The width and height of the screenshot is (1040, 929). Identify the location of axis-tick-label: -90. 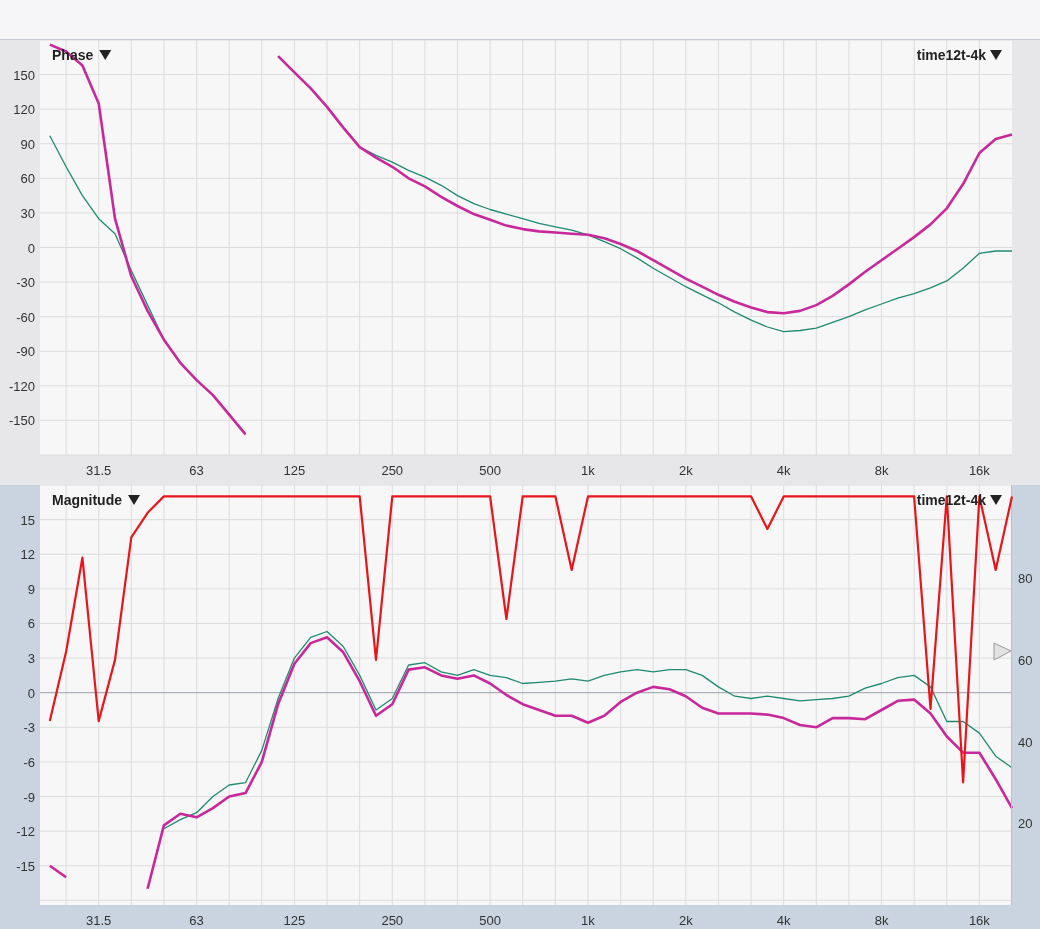
(25, 352).